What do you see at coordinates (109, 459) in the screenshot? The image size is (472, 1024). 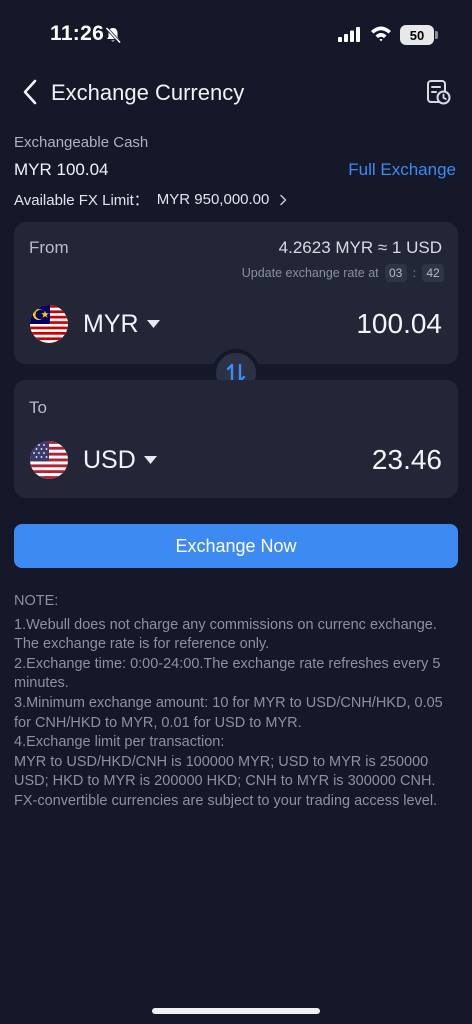 I see `to-currency-code: USD` at bounding box center [109, 459].